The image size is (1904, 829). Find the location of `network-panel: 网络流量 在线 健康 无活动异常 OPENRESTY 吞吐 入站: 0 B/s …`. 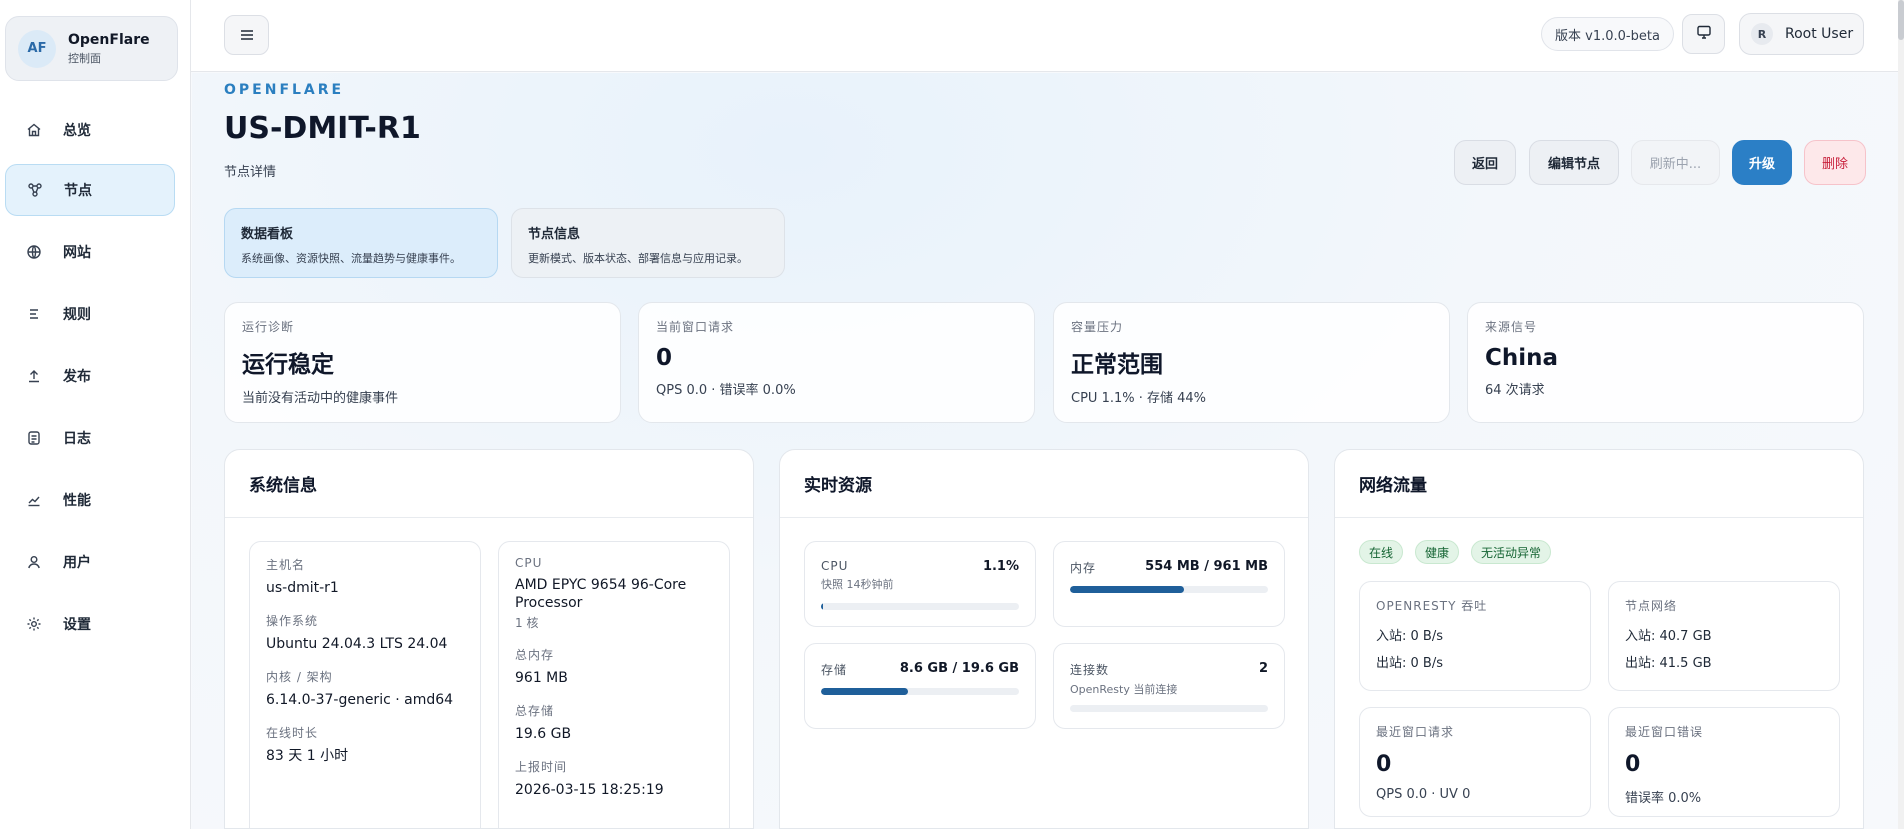

network-panel: 网络流量 在线 健康 无活动异常 OPENRESTY 吞吐 入站: 0 B/s … is located at coordinates (1599, 639).